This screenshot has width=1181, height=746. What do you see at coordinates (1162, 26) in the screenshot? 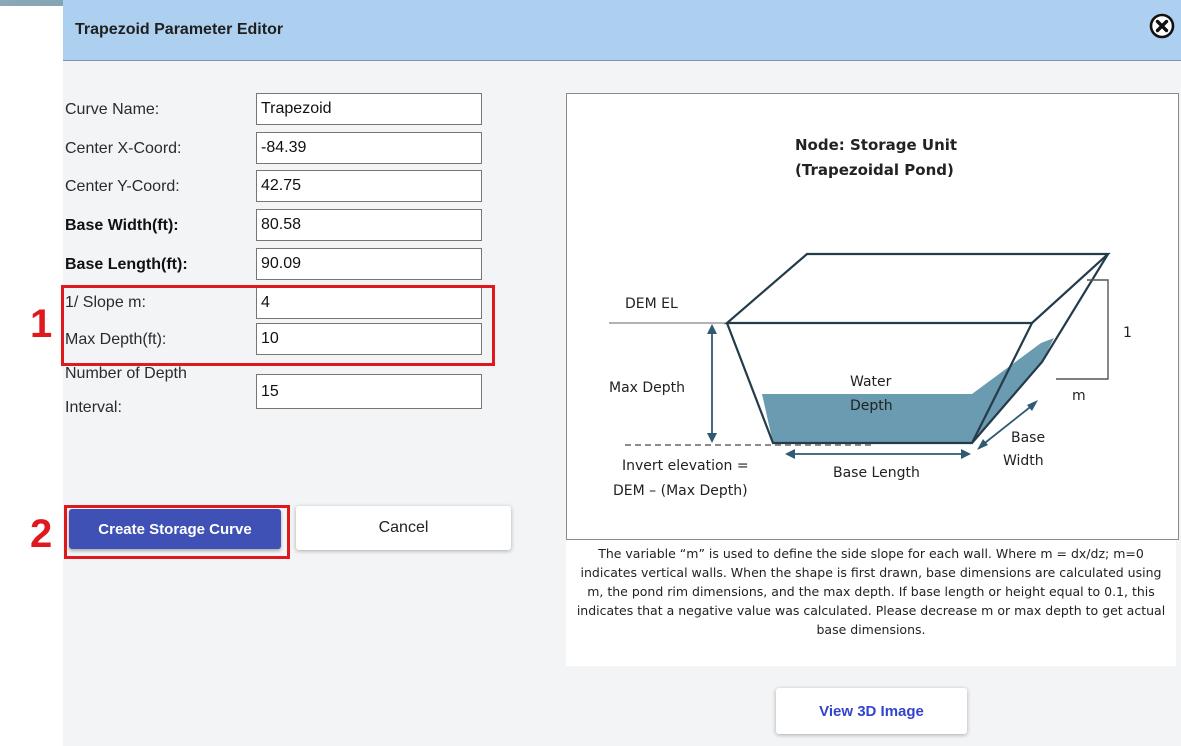
I see `close-icon` at bounding box center [1162, 26].